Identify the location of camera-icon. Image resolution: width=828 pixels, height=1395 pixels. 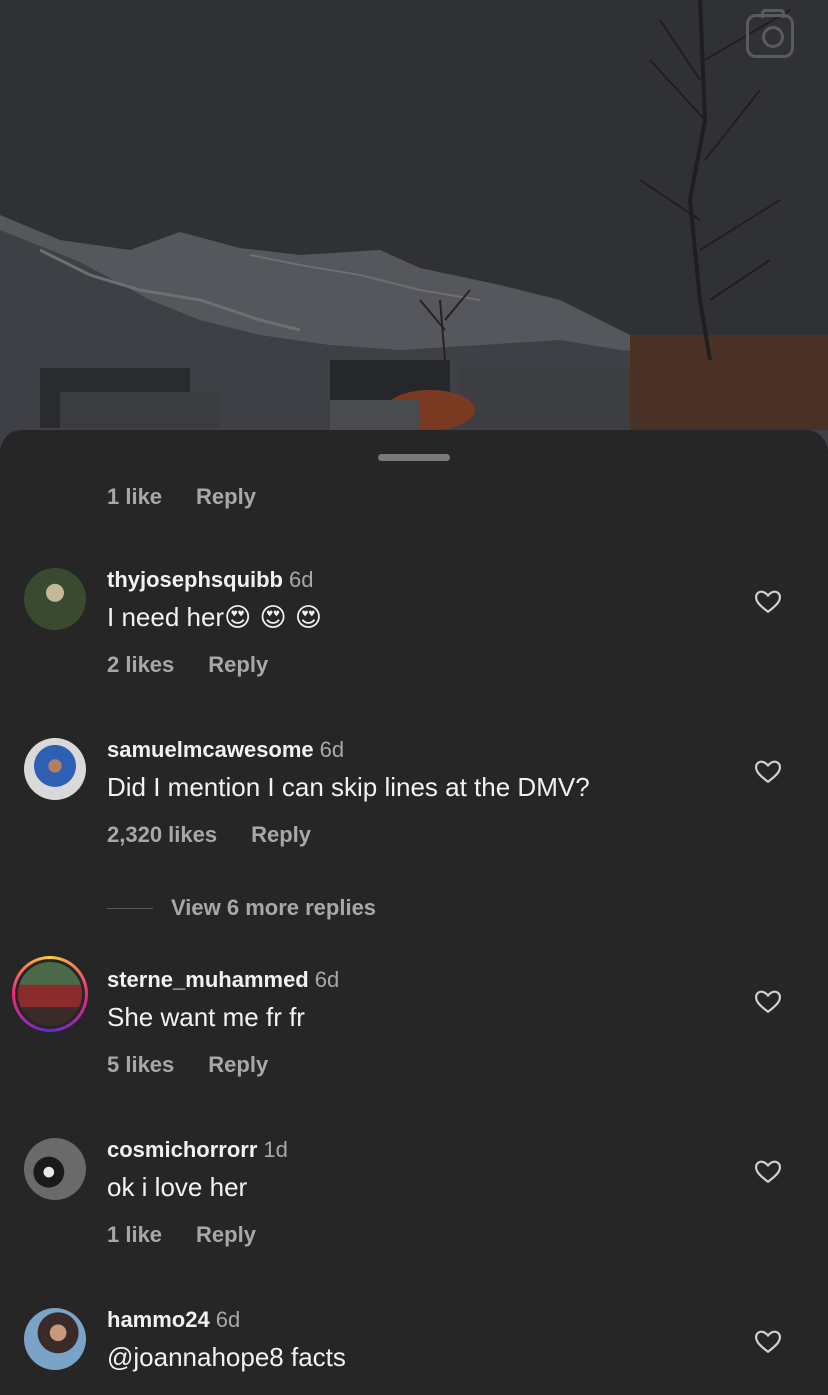
(770, 33).